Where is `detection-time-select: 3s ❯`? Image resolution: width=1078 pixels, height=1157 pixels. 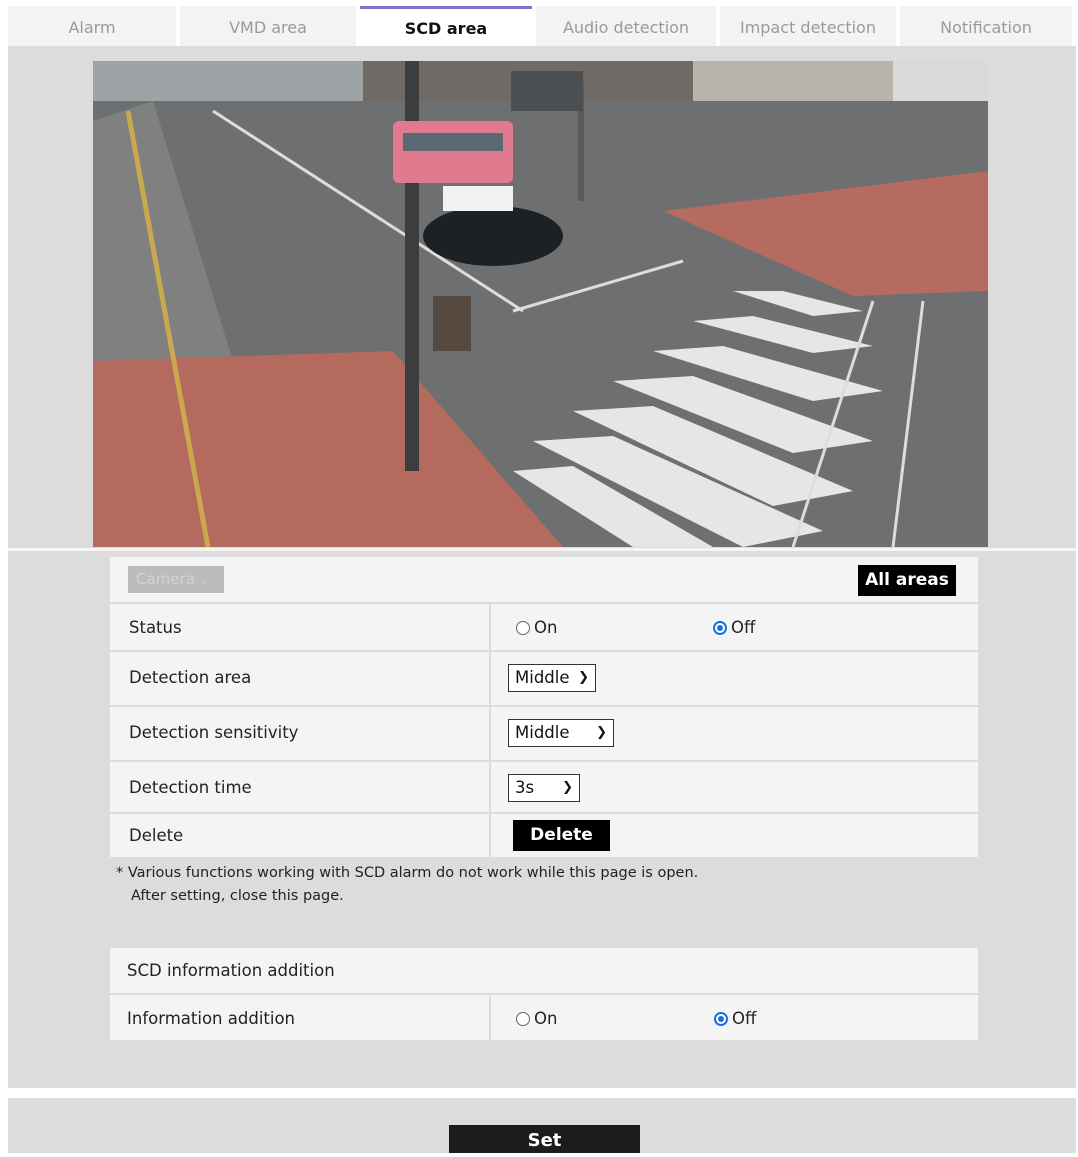
detection-time-select: 3s ❯ is located at coordinates (544, 788).